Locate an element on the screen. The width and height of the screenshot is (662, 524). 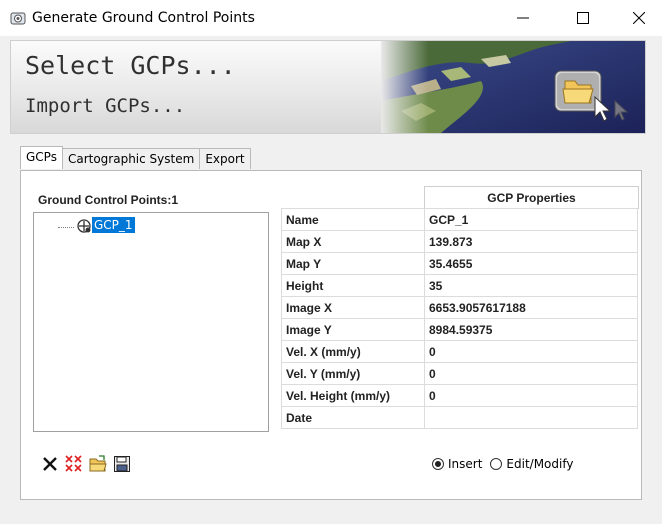
close-button is located at coordinates (639, 18).